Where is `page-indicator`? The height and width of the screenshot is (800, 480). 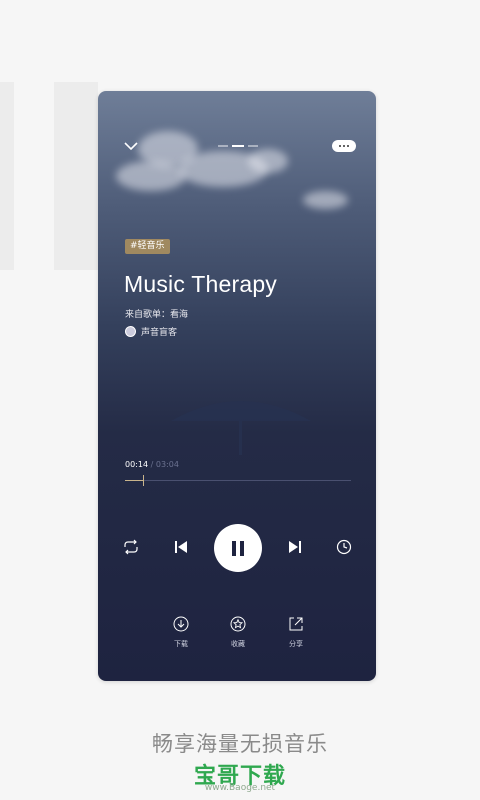
page-indicator is located at coordinates (238, 146).